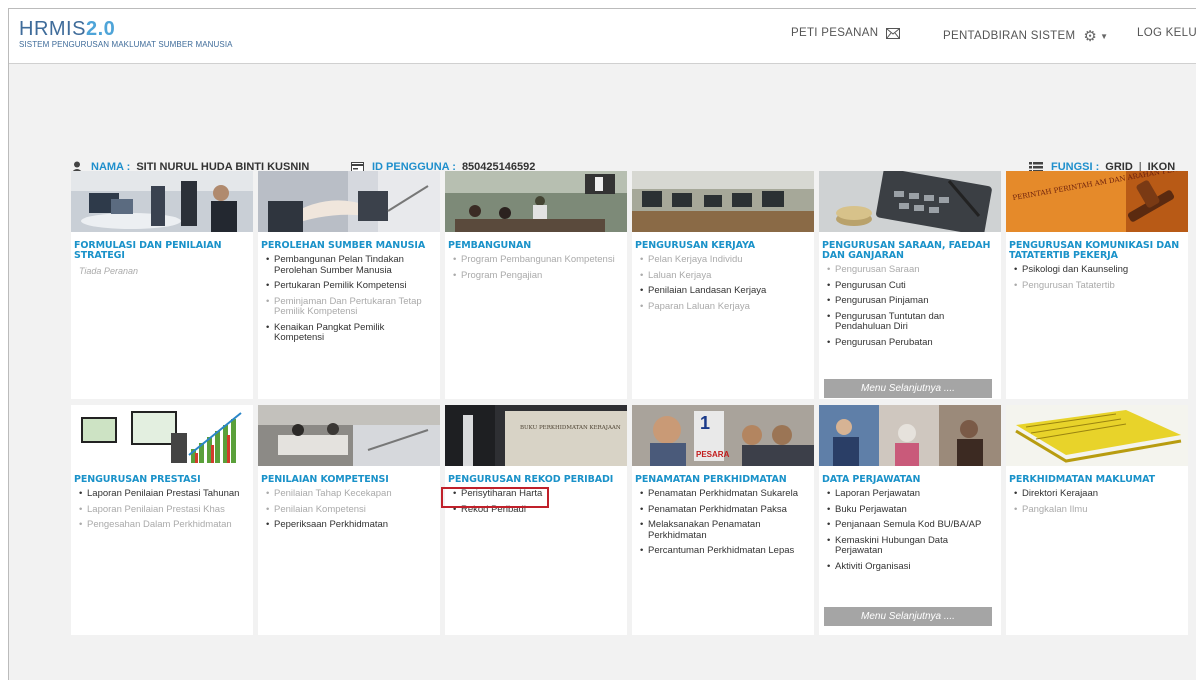 Image resolution: width=1196 pixels, height=680 pixels. Describe the element at coordinates (1090, 36) in the screenshot. I see `gear-icon: ⚙` at that location.